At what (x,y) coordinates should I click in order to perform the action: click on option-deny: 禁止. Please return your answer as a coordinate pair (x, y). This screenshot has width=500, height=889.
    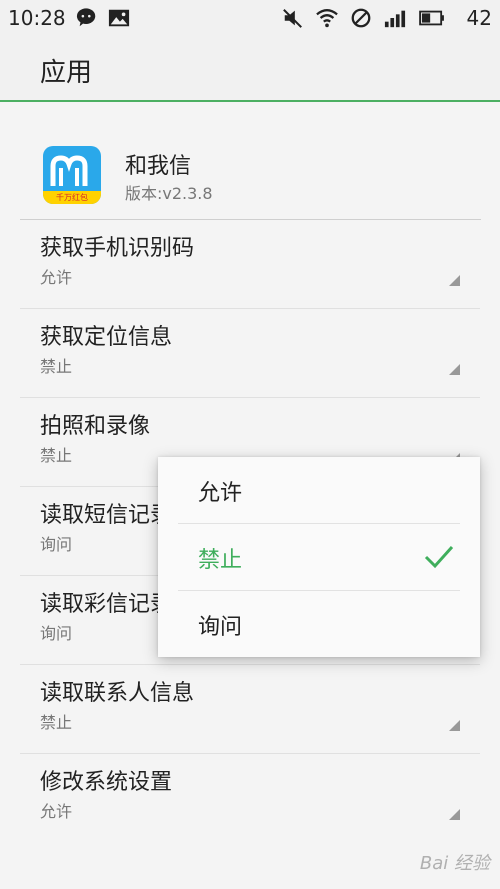
    Looking at the image, I should click on (319, 557).